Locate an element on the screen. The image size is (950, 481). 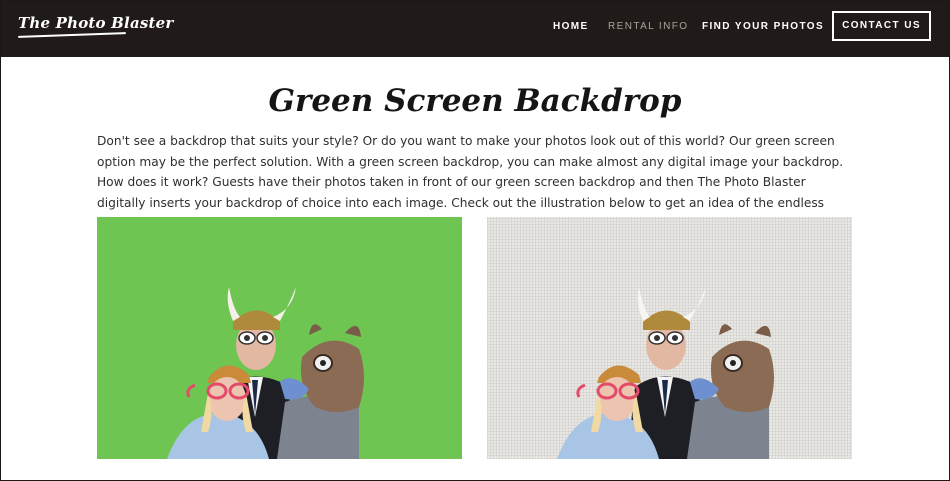
green-screen-people-illustration is located at coordinates (265, 373).